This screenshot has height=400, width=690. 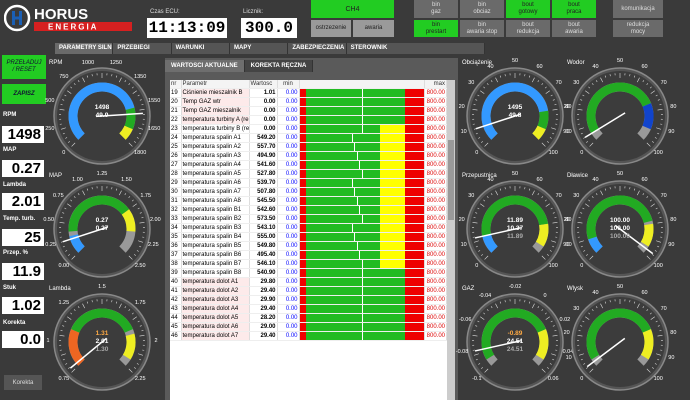 What do you see at coordinates (200, 48) in the screenshot?
I see `tab-warunki: WARUNKI` at bounding box center [200, 48].